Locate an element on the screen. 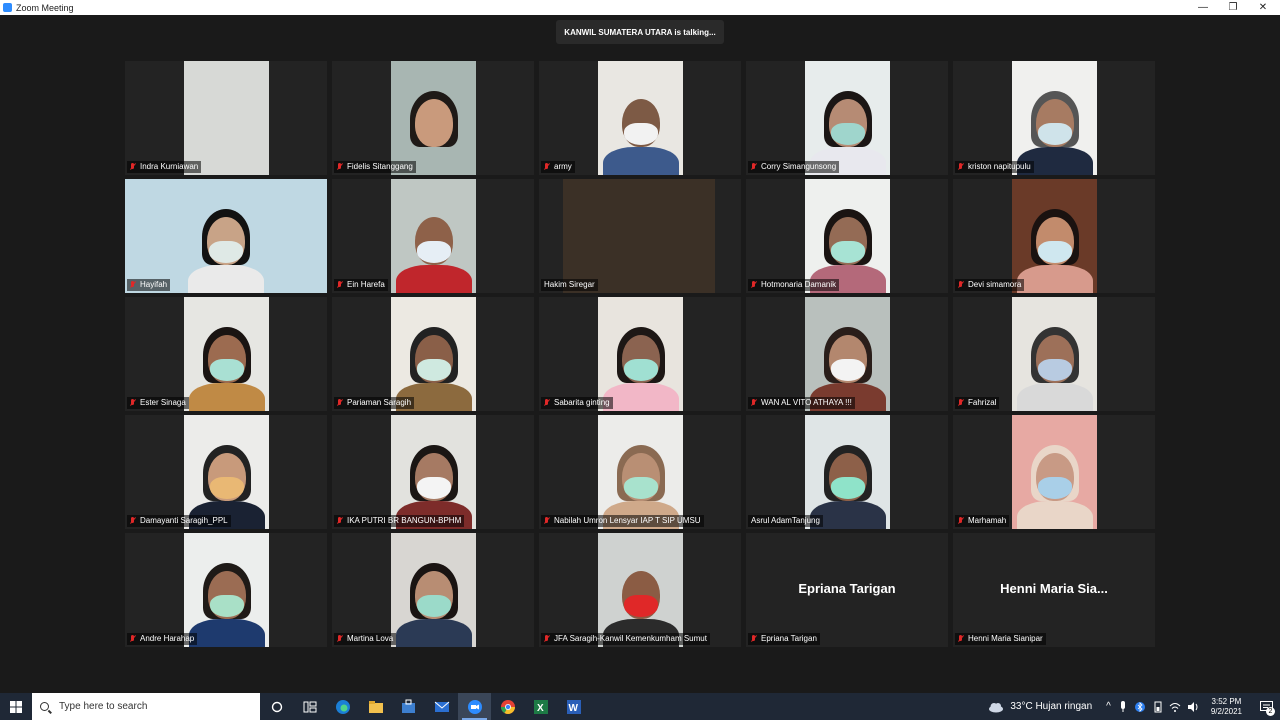 Image resolution: width=1280 pixels, height=720 pixels. taskbar-edge is located at coordinates (342, 706).